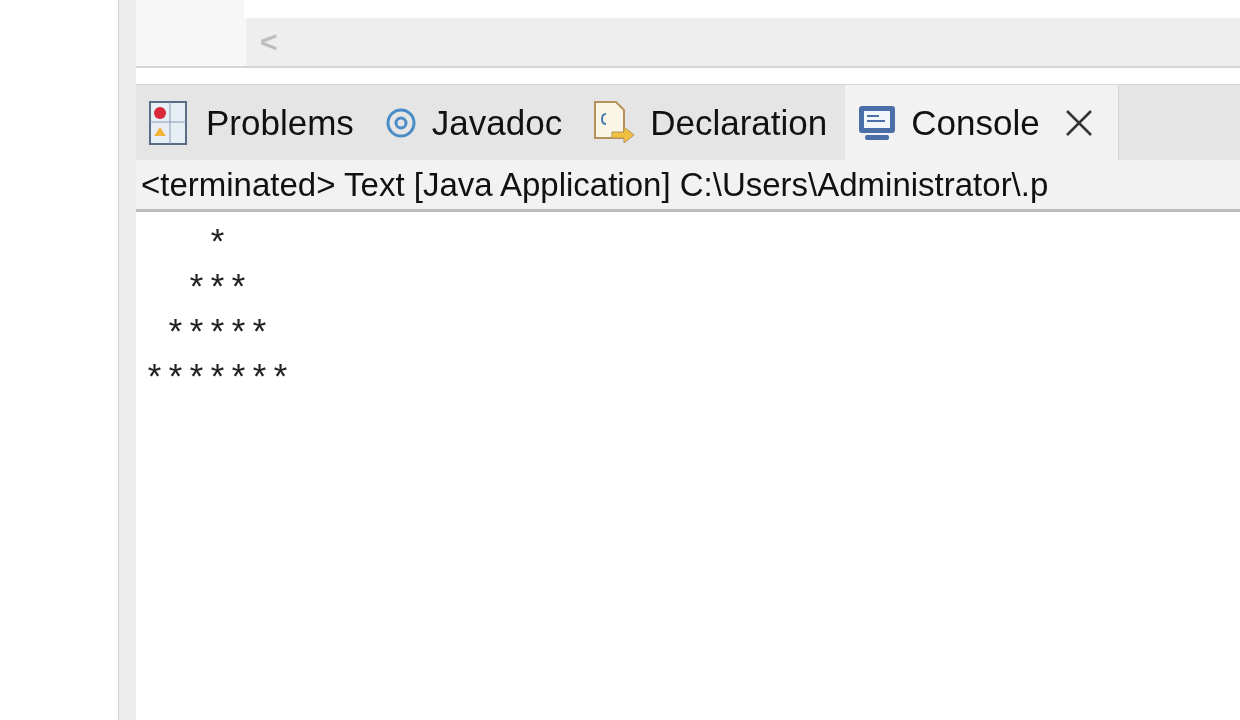  What do you see at coordinates (476, 122) in the screenshot?
I see `view-tab: Javadoc` at bounding box center [476, 122].